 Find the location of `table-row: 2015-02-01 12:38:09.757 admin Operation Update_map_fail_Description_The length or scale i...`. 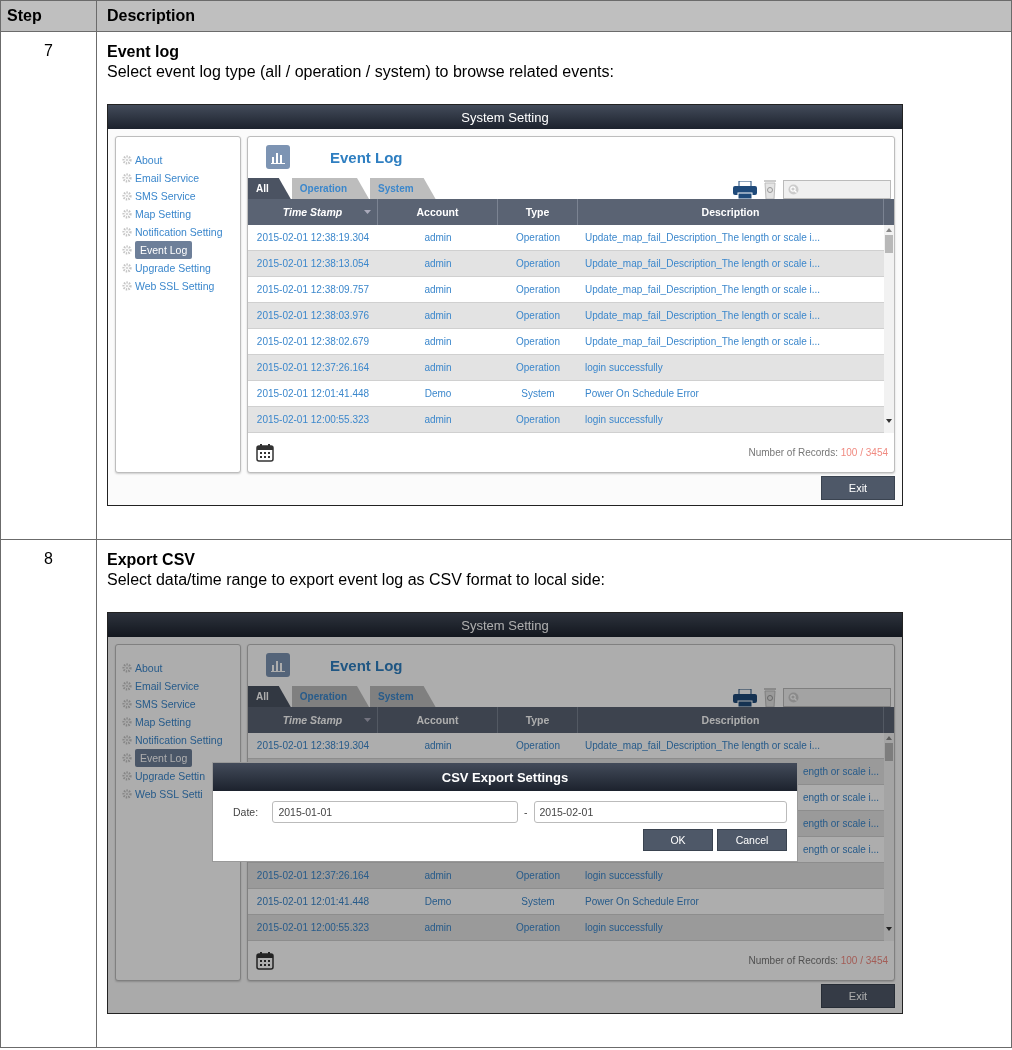

table-row: 2015-02-01 12:38:09.757 admin Operation Update_map_fail_Description_The length or scale i... is located at coordinates (566, 290).